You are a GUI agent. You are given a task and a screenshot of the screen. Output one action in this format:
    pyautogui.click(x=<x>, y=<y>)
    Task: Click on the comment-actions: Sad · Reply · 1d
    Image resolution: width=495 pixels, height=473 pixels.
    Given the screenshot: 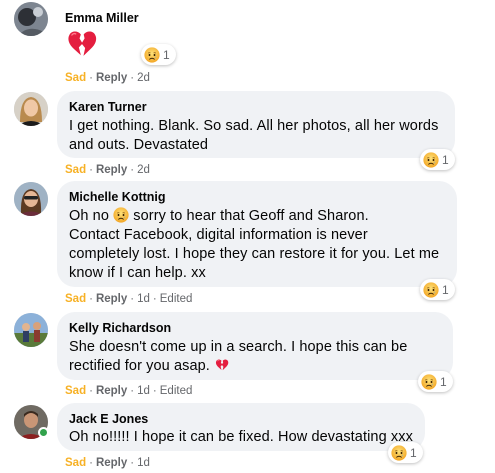 What is the action you would take?
    pyautogui.click(x=107, y=463)
    